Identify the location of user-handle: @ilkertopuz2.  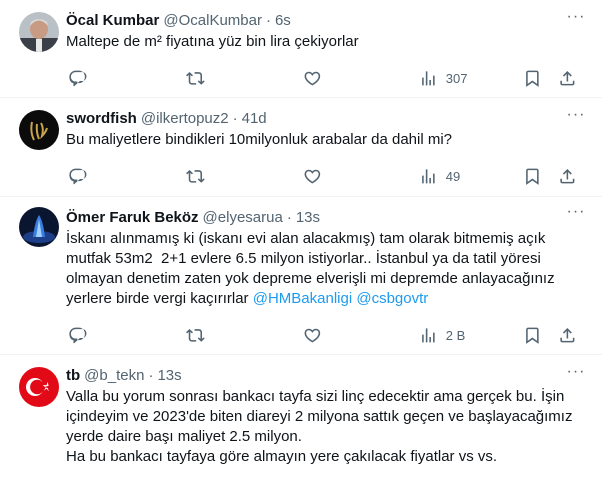
(185, 119).